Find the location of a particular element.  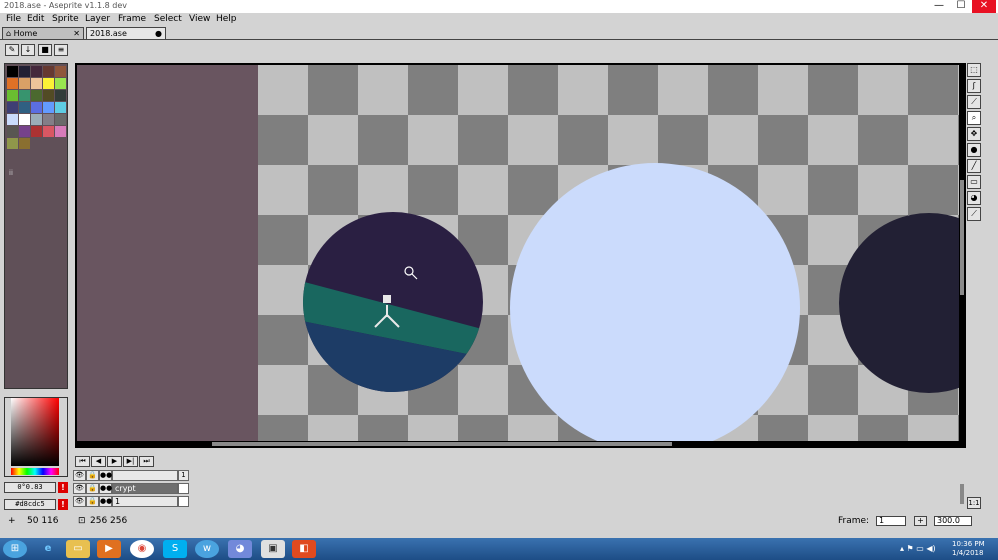

discord-icon: ◕ is located at coordinates (240, 549).